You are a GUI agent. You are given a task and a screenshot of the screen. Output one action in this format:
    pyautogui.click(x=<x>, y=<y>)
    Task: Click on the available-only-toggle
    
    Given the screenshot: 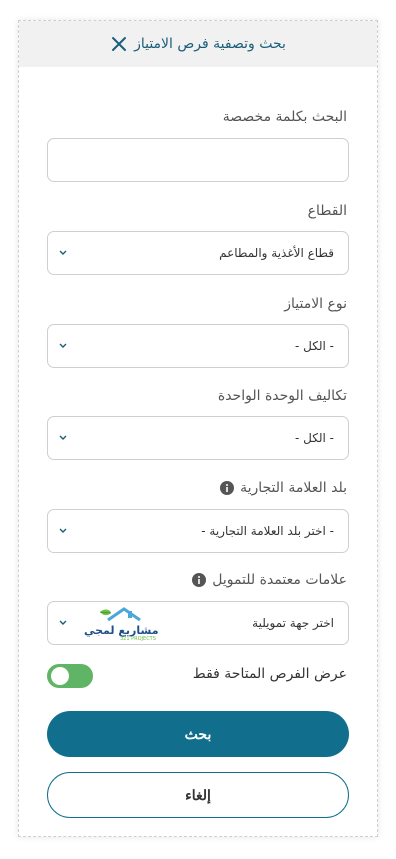 What is the action you would take?
    pyautogui.click(x=70, y=676)
    